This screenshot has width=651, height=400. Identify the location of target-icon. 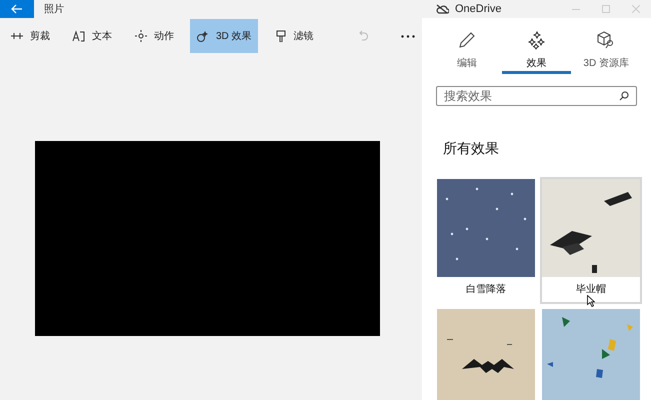
(141, 36).